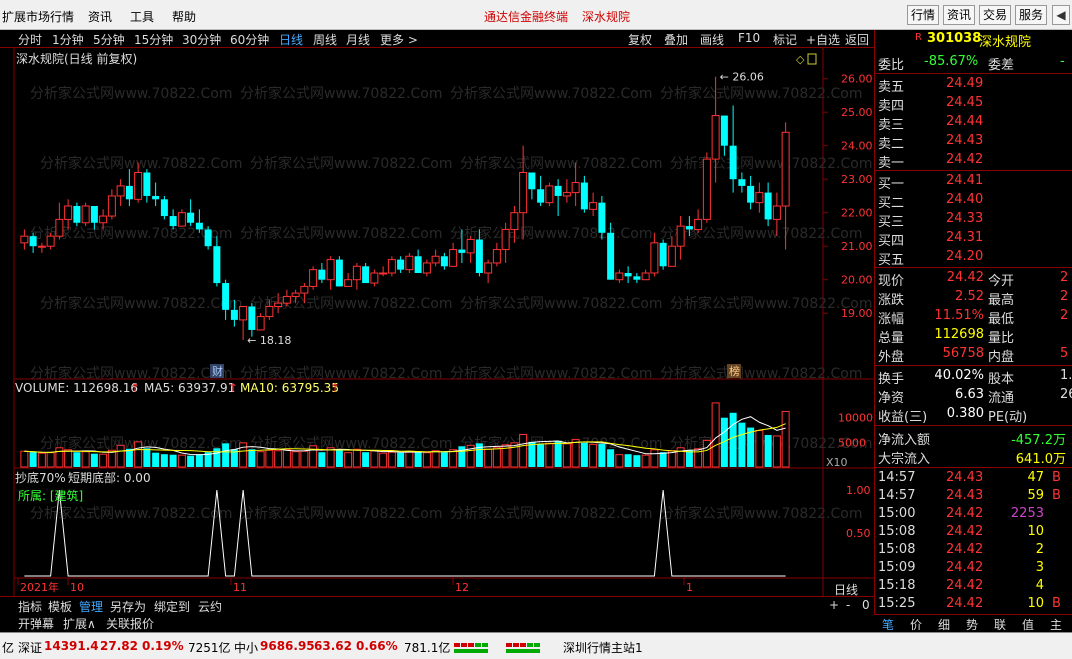  Describe the element at coordinates (1056, 624) in the screenshot. I see `quote-tab: 主` at that location.